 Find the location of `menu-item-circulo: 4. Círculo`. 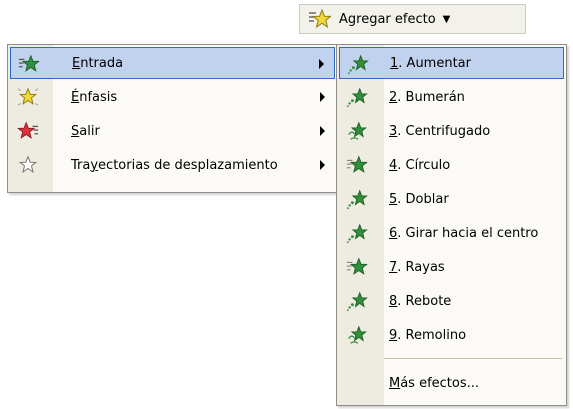

menu-item-circulo: 4. Círculo is located at coordinates (451, 165).